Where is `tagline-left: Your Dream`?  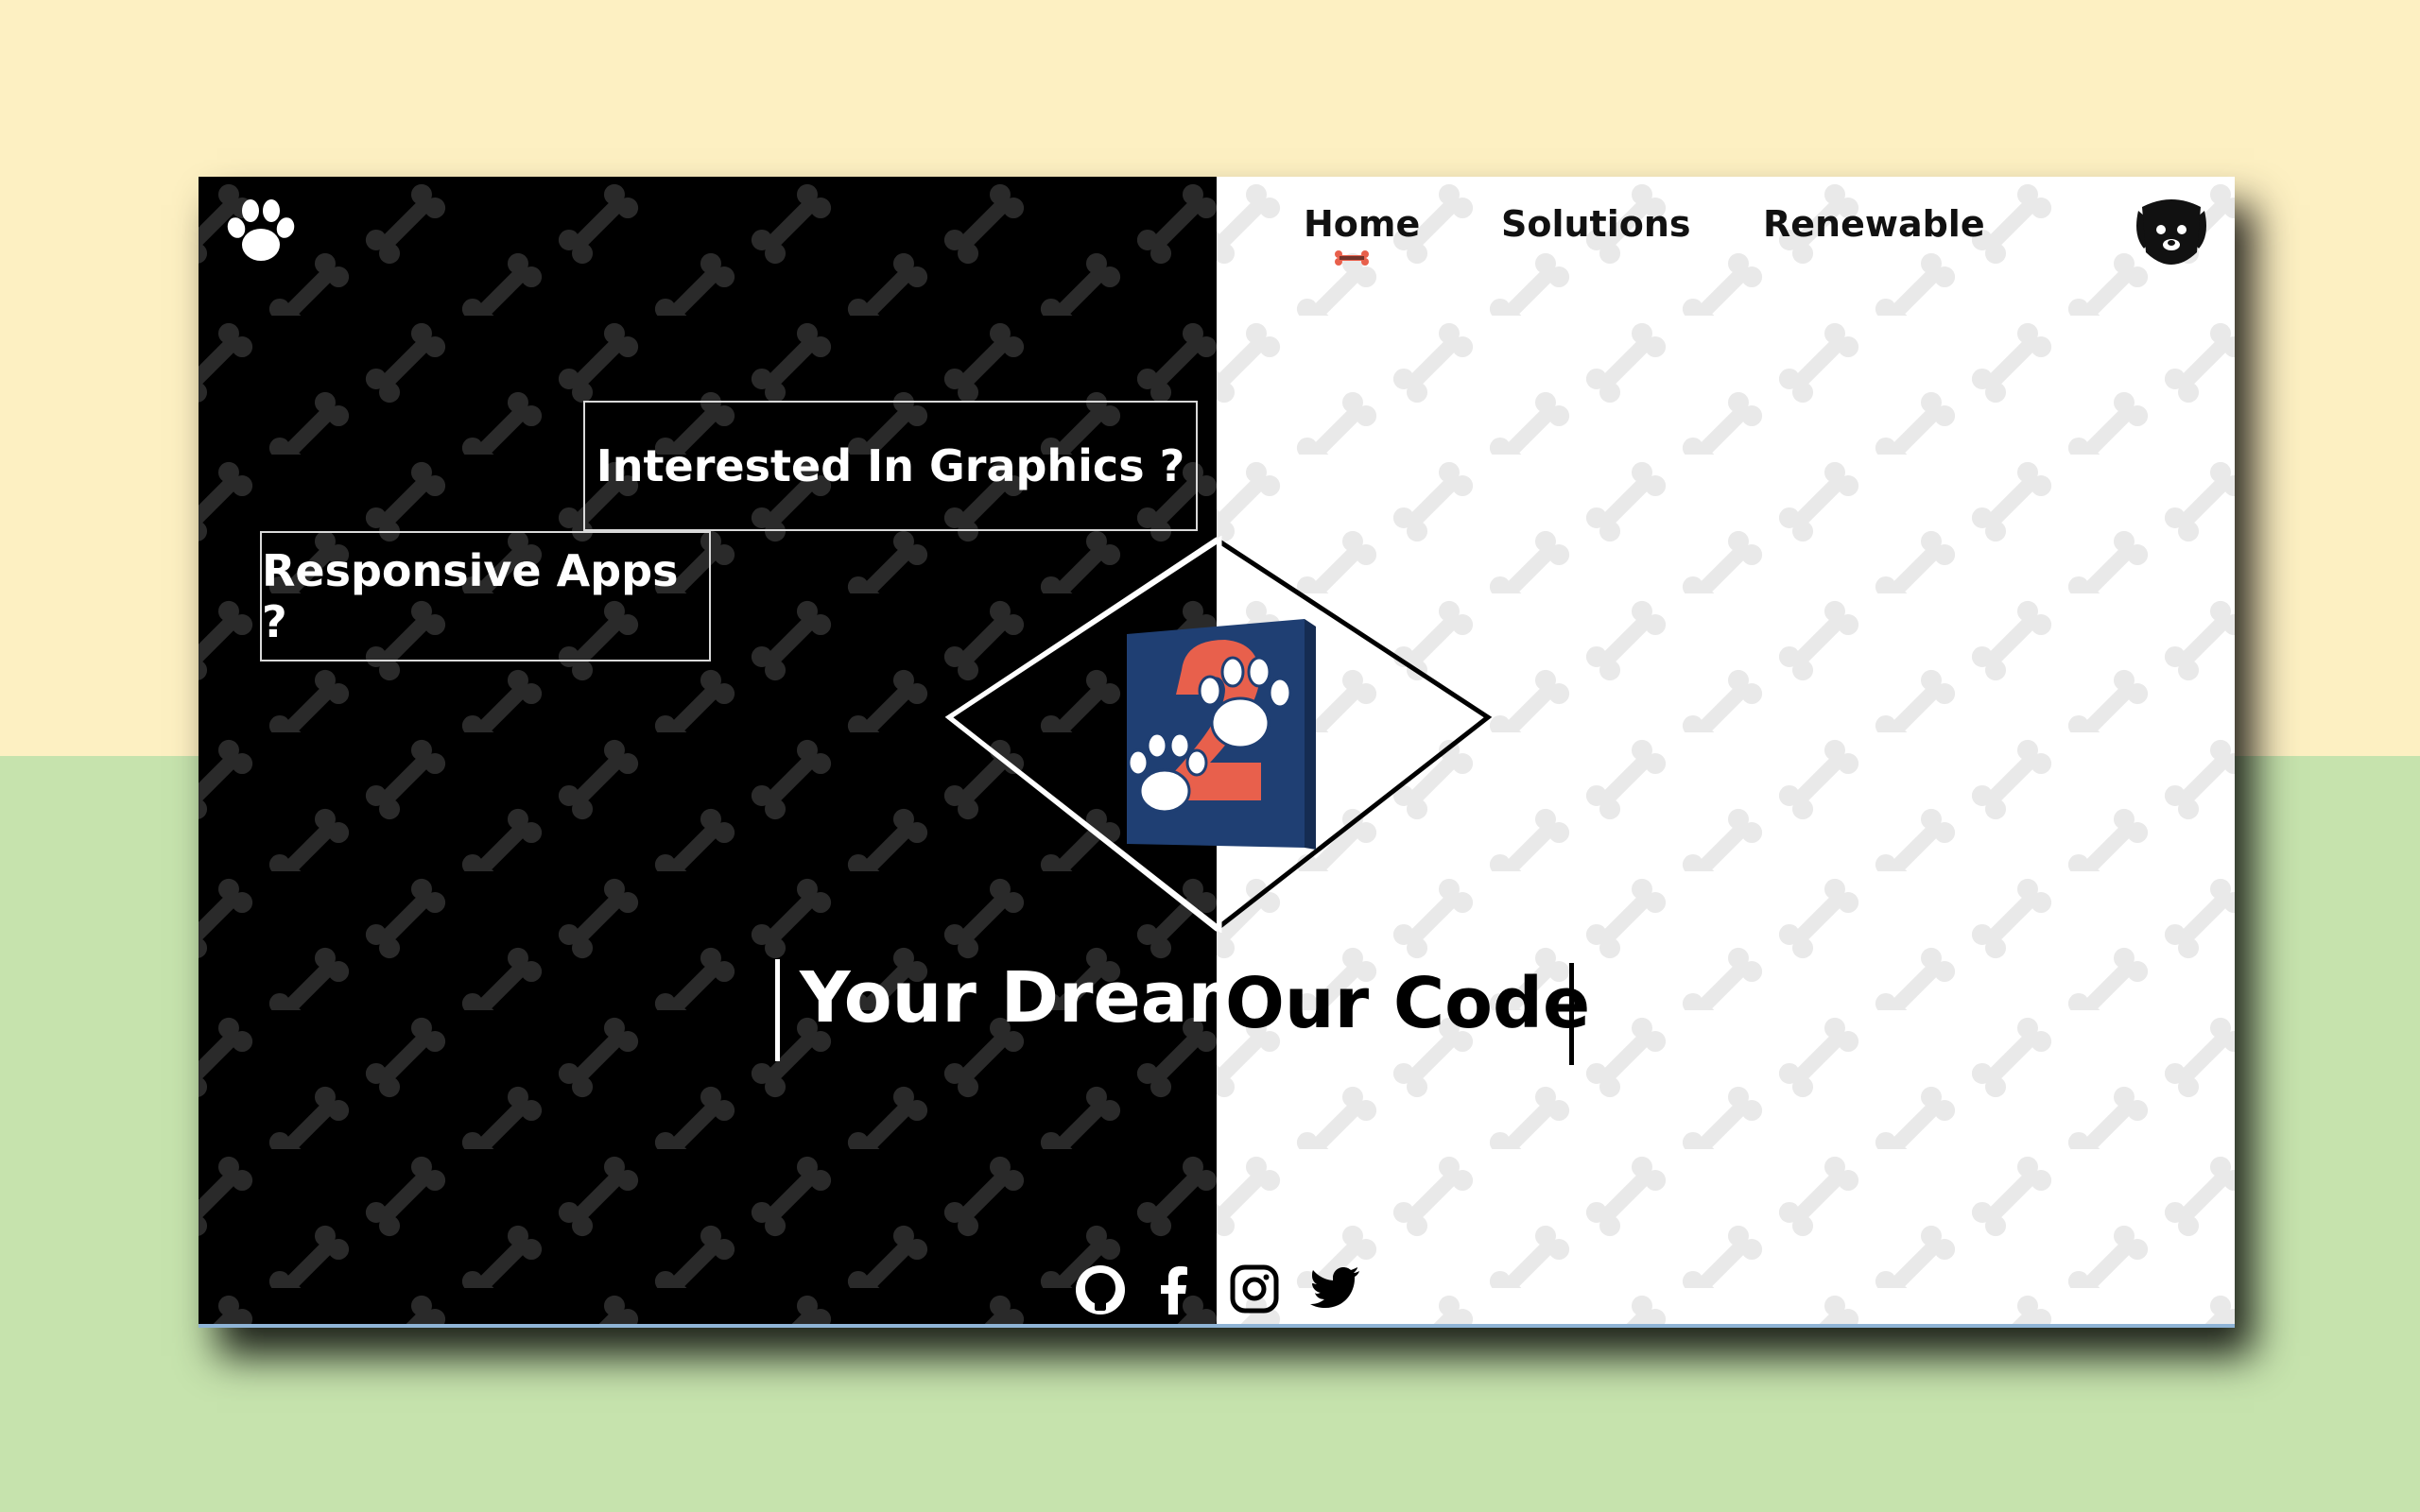
tagline-left: Your Dream is located at coordinates (1030, 998).